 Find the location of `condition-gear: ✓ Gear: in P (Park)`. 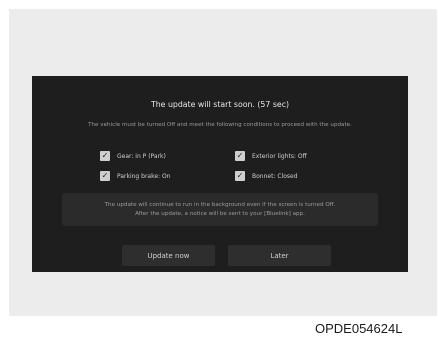

condition-gear: ✓ Gear: in P (Park) is located at coordinates (133, 156).